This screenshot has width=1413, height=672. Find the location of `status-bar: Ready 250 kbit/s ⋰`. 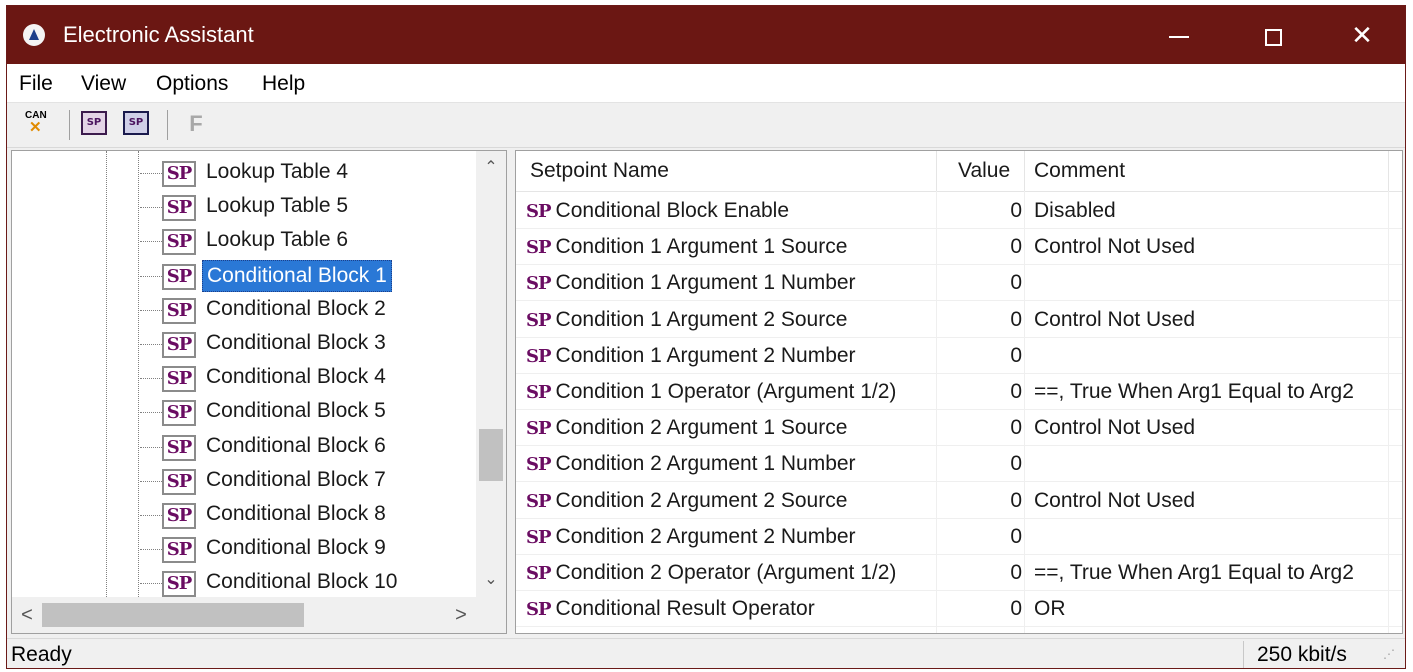

status-bar: Ready 250 kbit/s ⋰ is located at coordinates (706, 653).